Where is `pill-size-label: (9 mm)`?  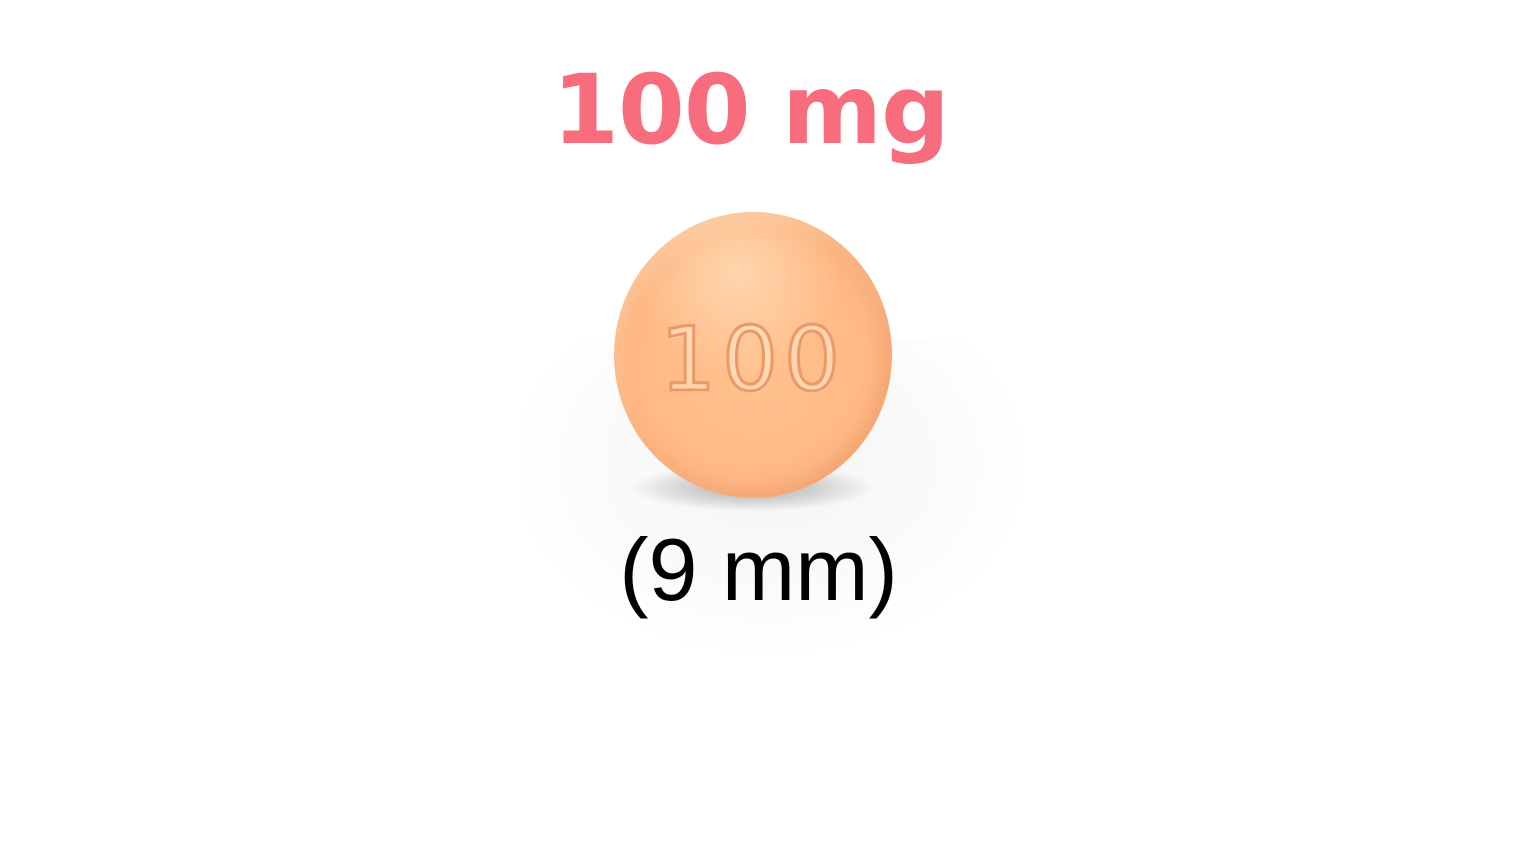 pill-size-label: (9 mm) is located at coordinates (758, 569).